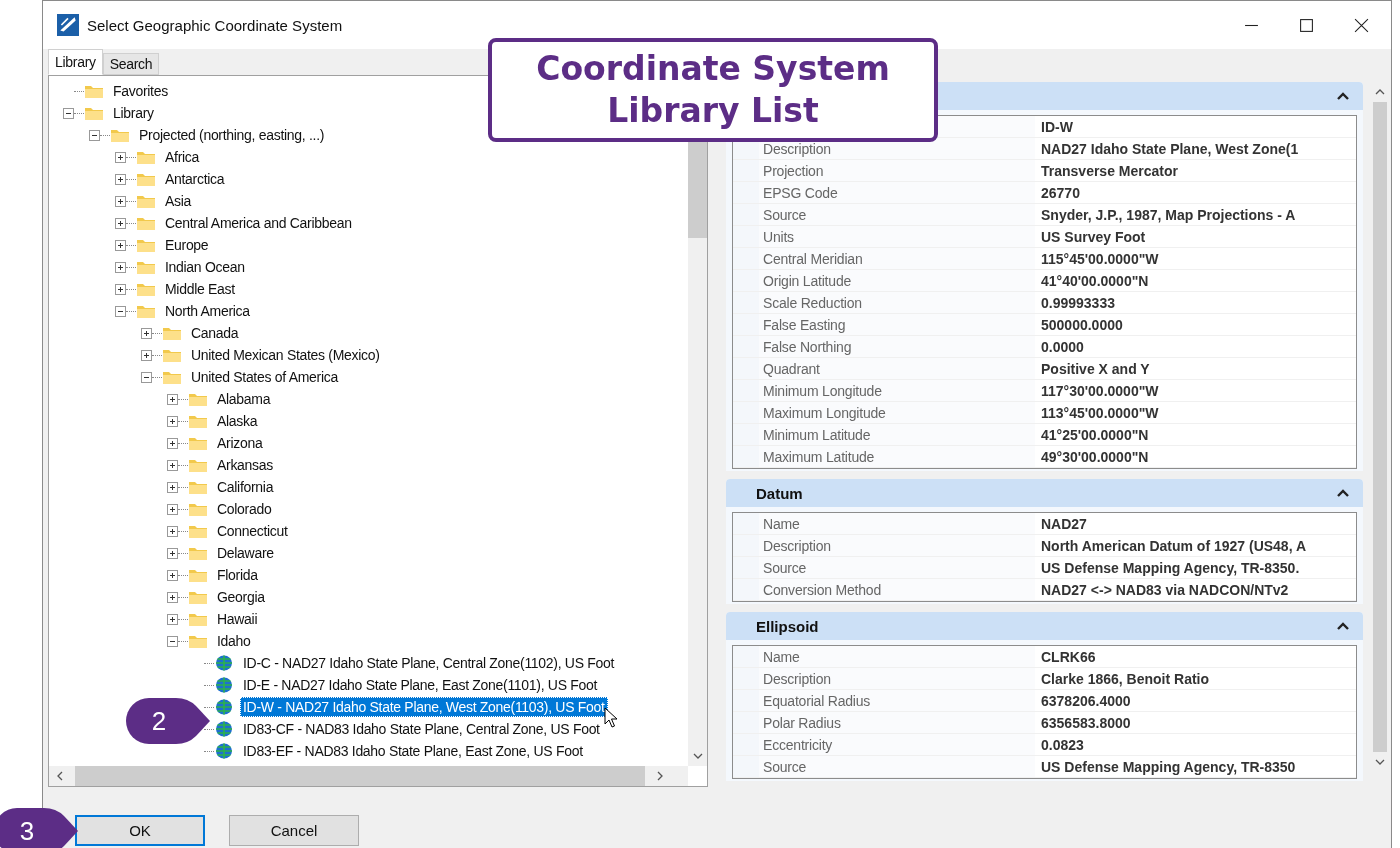  What do you see at coordinates (807, 346) in the screenshot?
I see `property-label: False Northing` at bounding box center [807, 346].